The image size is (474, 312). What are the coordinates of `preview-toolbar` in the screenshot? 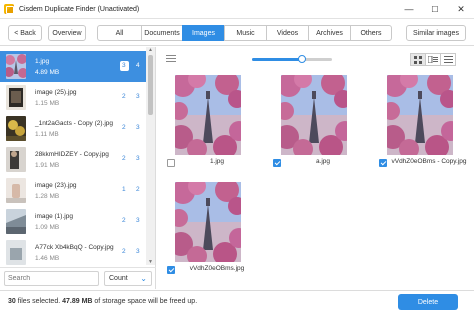 It's located at (315, 59).